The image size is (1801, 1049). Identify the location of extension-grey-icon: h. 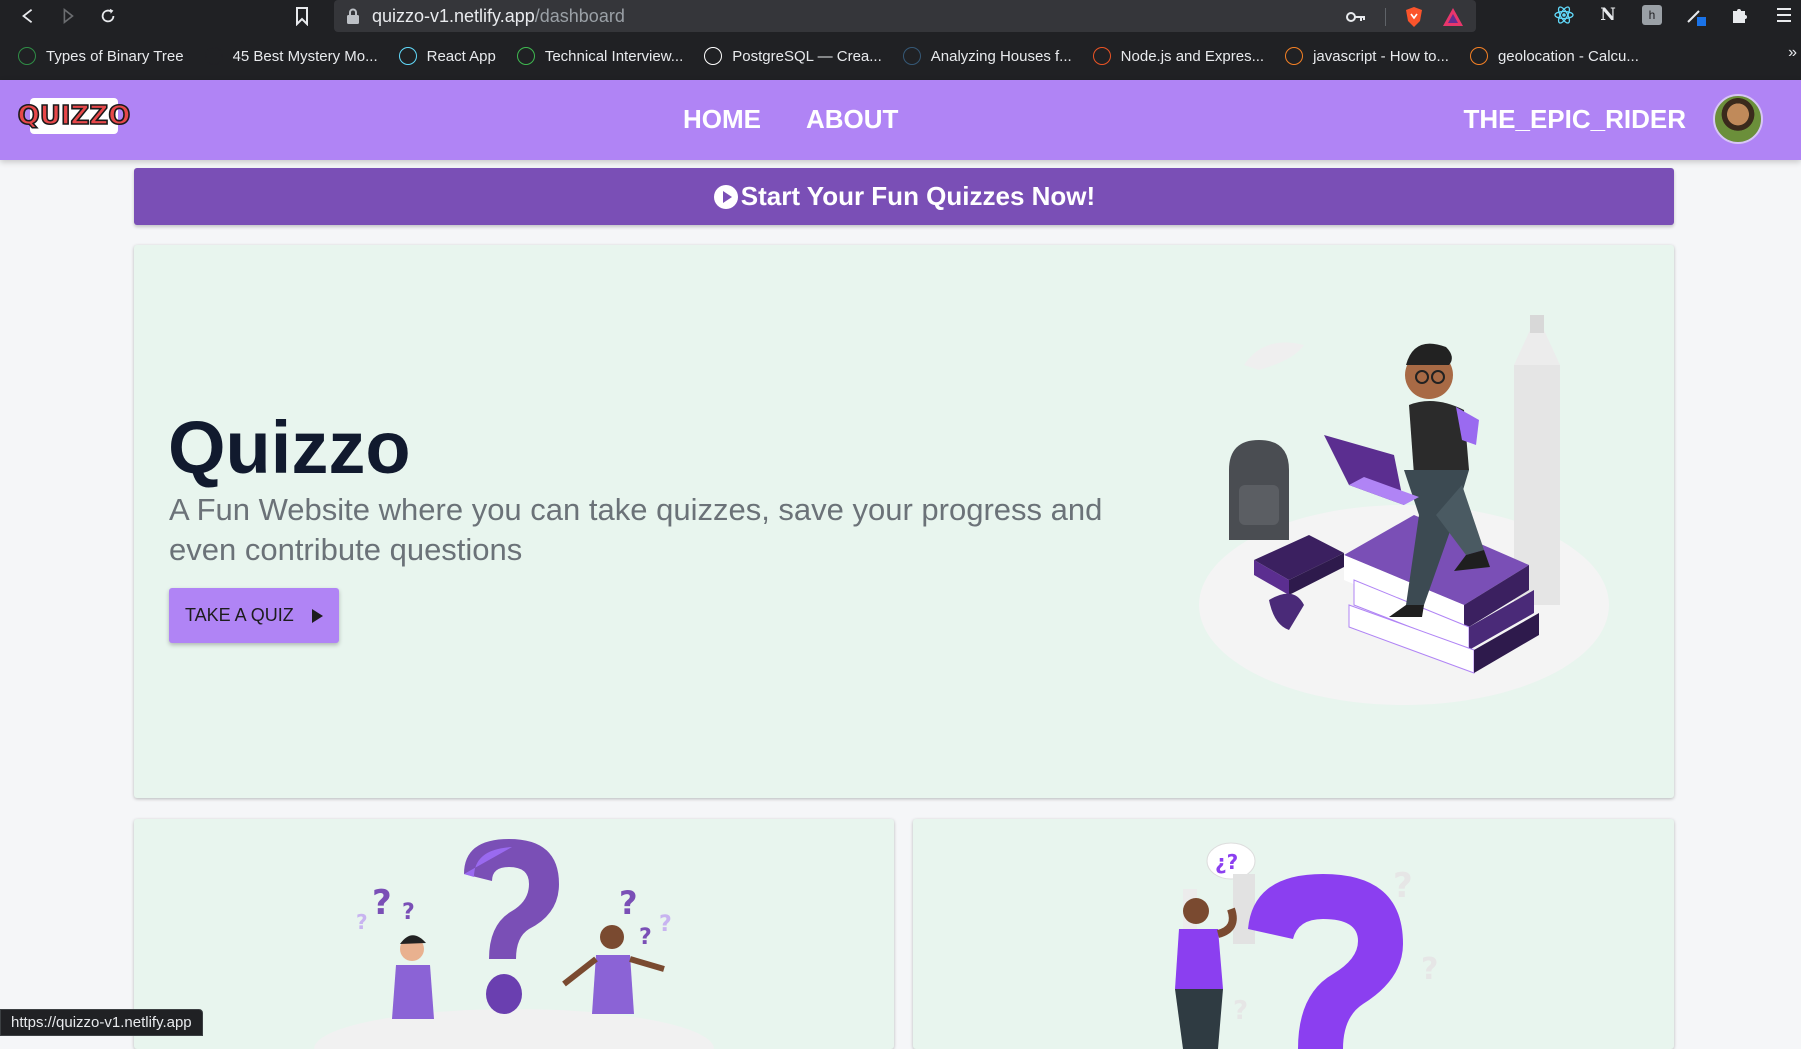
(1652, 15).